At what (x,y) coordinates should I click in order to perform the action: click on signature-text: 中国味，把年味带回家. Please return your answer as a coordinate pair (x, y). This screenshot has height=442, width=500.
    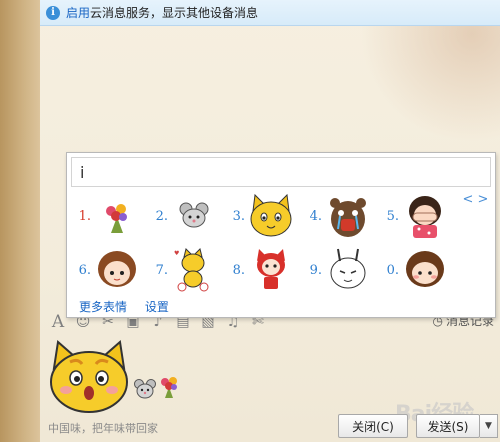
    Looking at the image, I should click on (103, 428).